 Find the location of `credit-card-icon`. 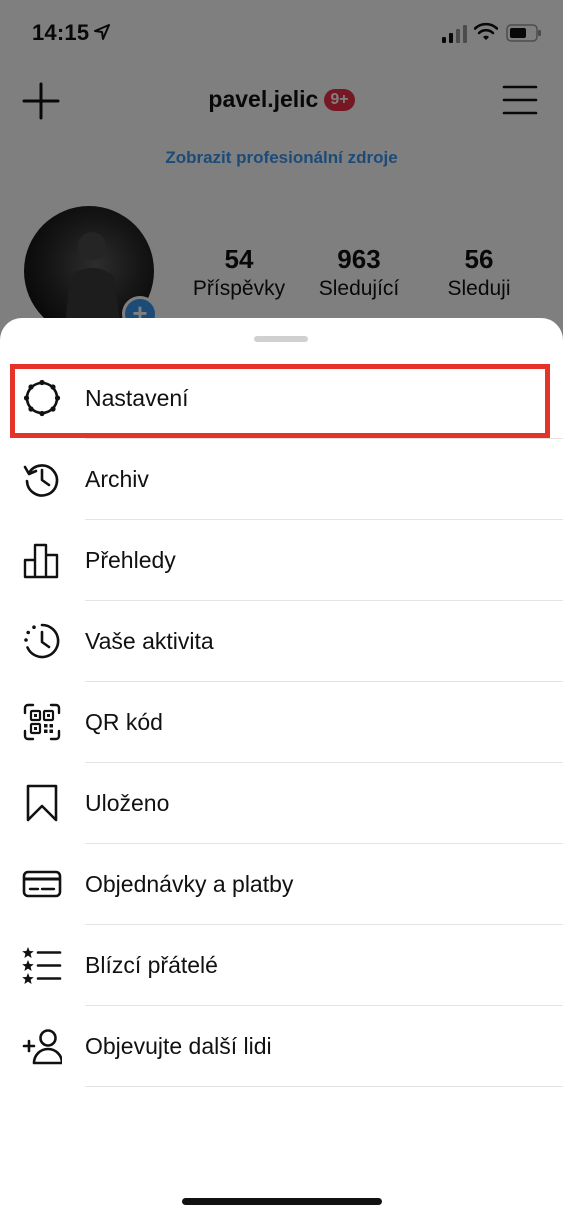

credit-card-icon is located at coordinates (42, 884).